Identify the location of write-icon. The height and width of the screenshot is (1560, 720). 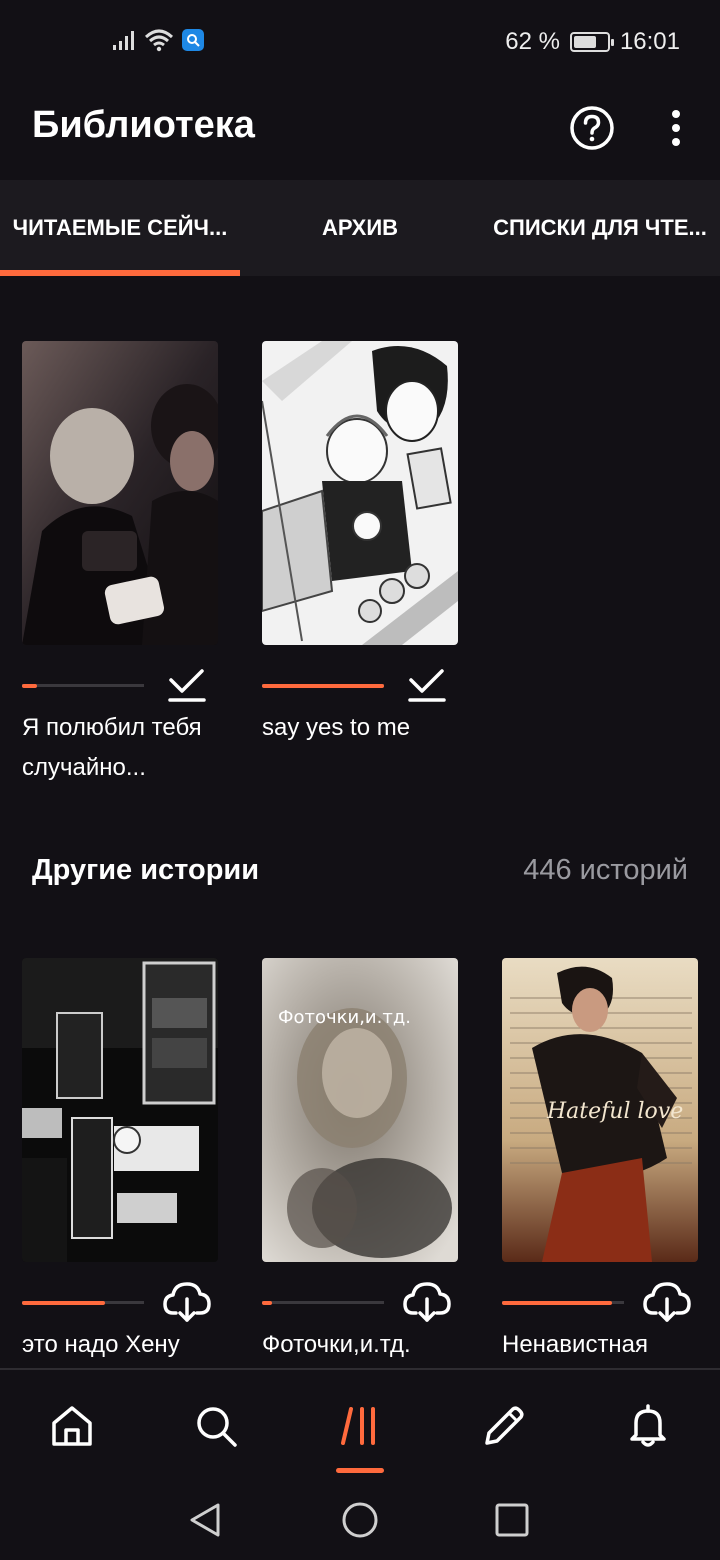
(504, 1425).